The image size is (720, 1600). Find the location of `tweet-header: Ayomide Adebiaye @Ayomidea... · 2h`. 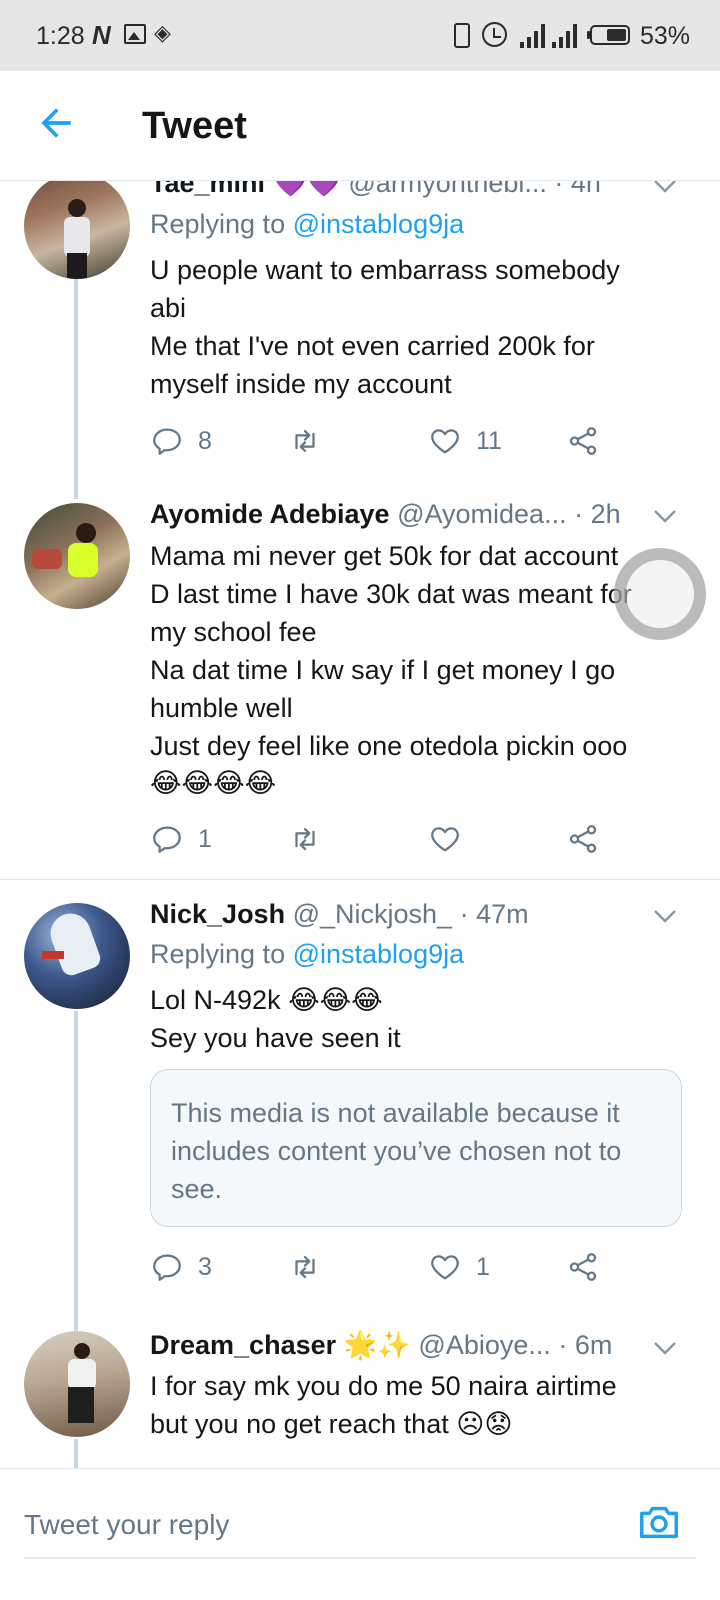

tweet-header: Ayomide Adebiaye @Ayomidea... · 2h is located at coordinates (422, 518).